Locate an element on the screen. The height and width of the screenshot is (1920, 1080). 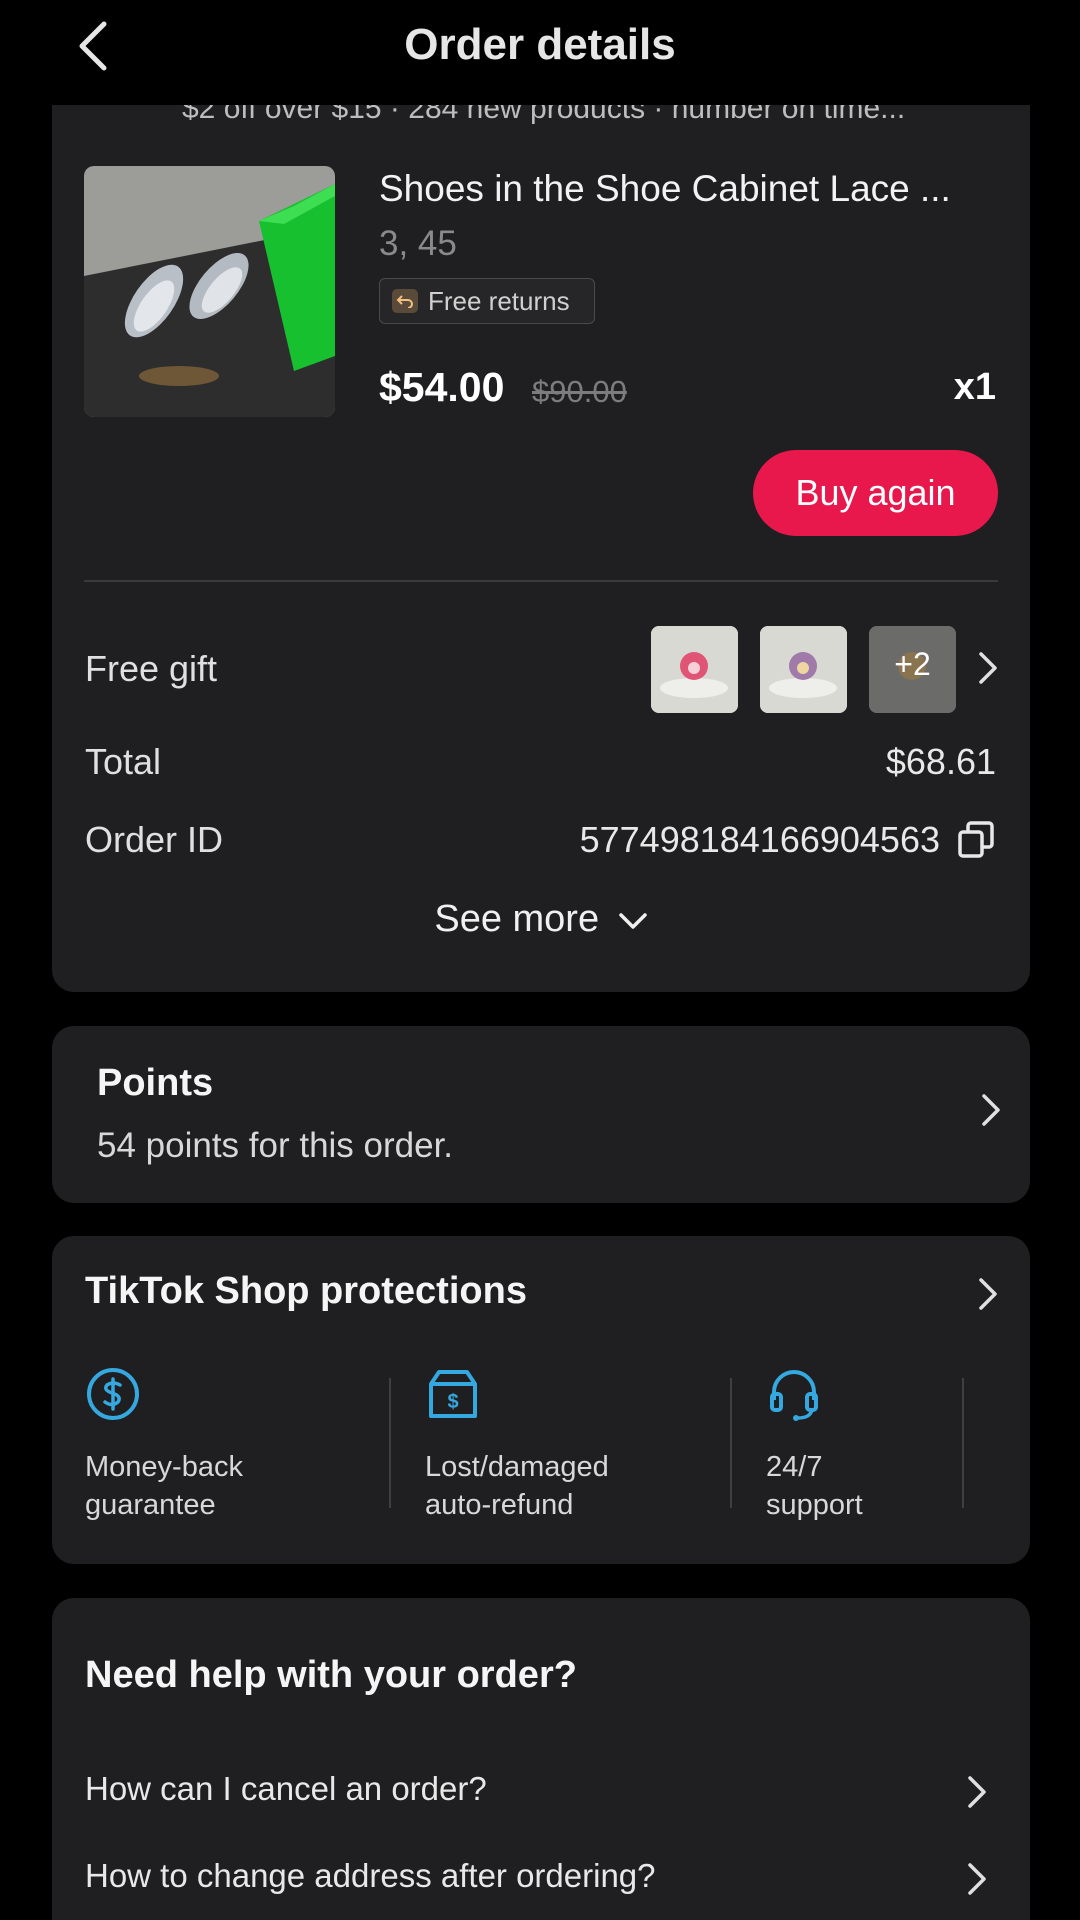
money-back-item: Money-back guarantee is located at coordinates (235, 1445).